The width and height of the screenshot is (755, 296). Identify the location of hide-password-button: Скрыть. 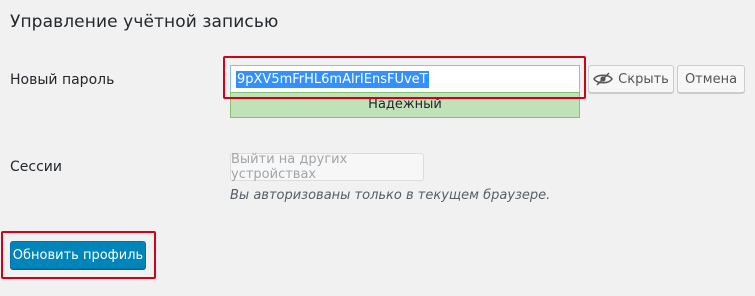
(631, 79).